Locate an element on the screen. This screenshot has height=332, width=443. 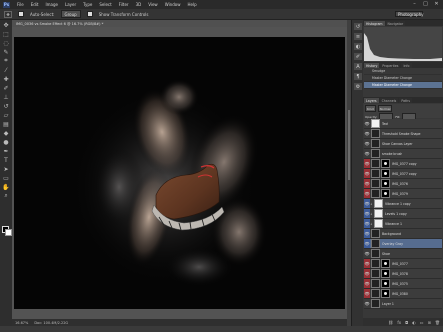
shape-tool-icon: ▭ is located at coordinates (6, 178).